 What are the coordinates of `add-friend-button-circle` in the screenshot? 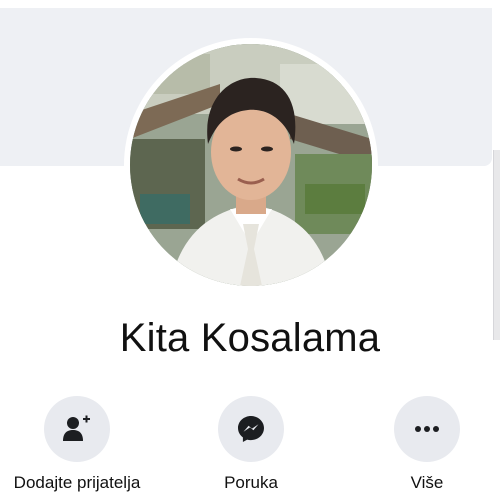 It's located at (77, 429).